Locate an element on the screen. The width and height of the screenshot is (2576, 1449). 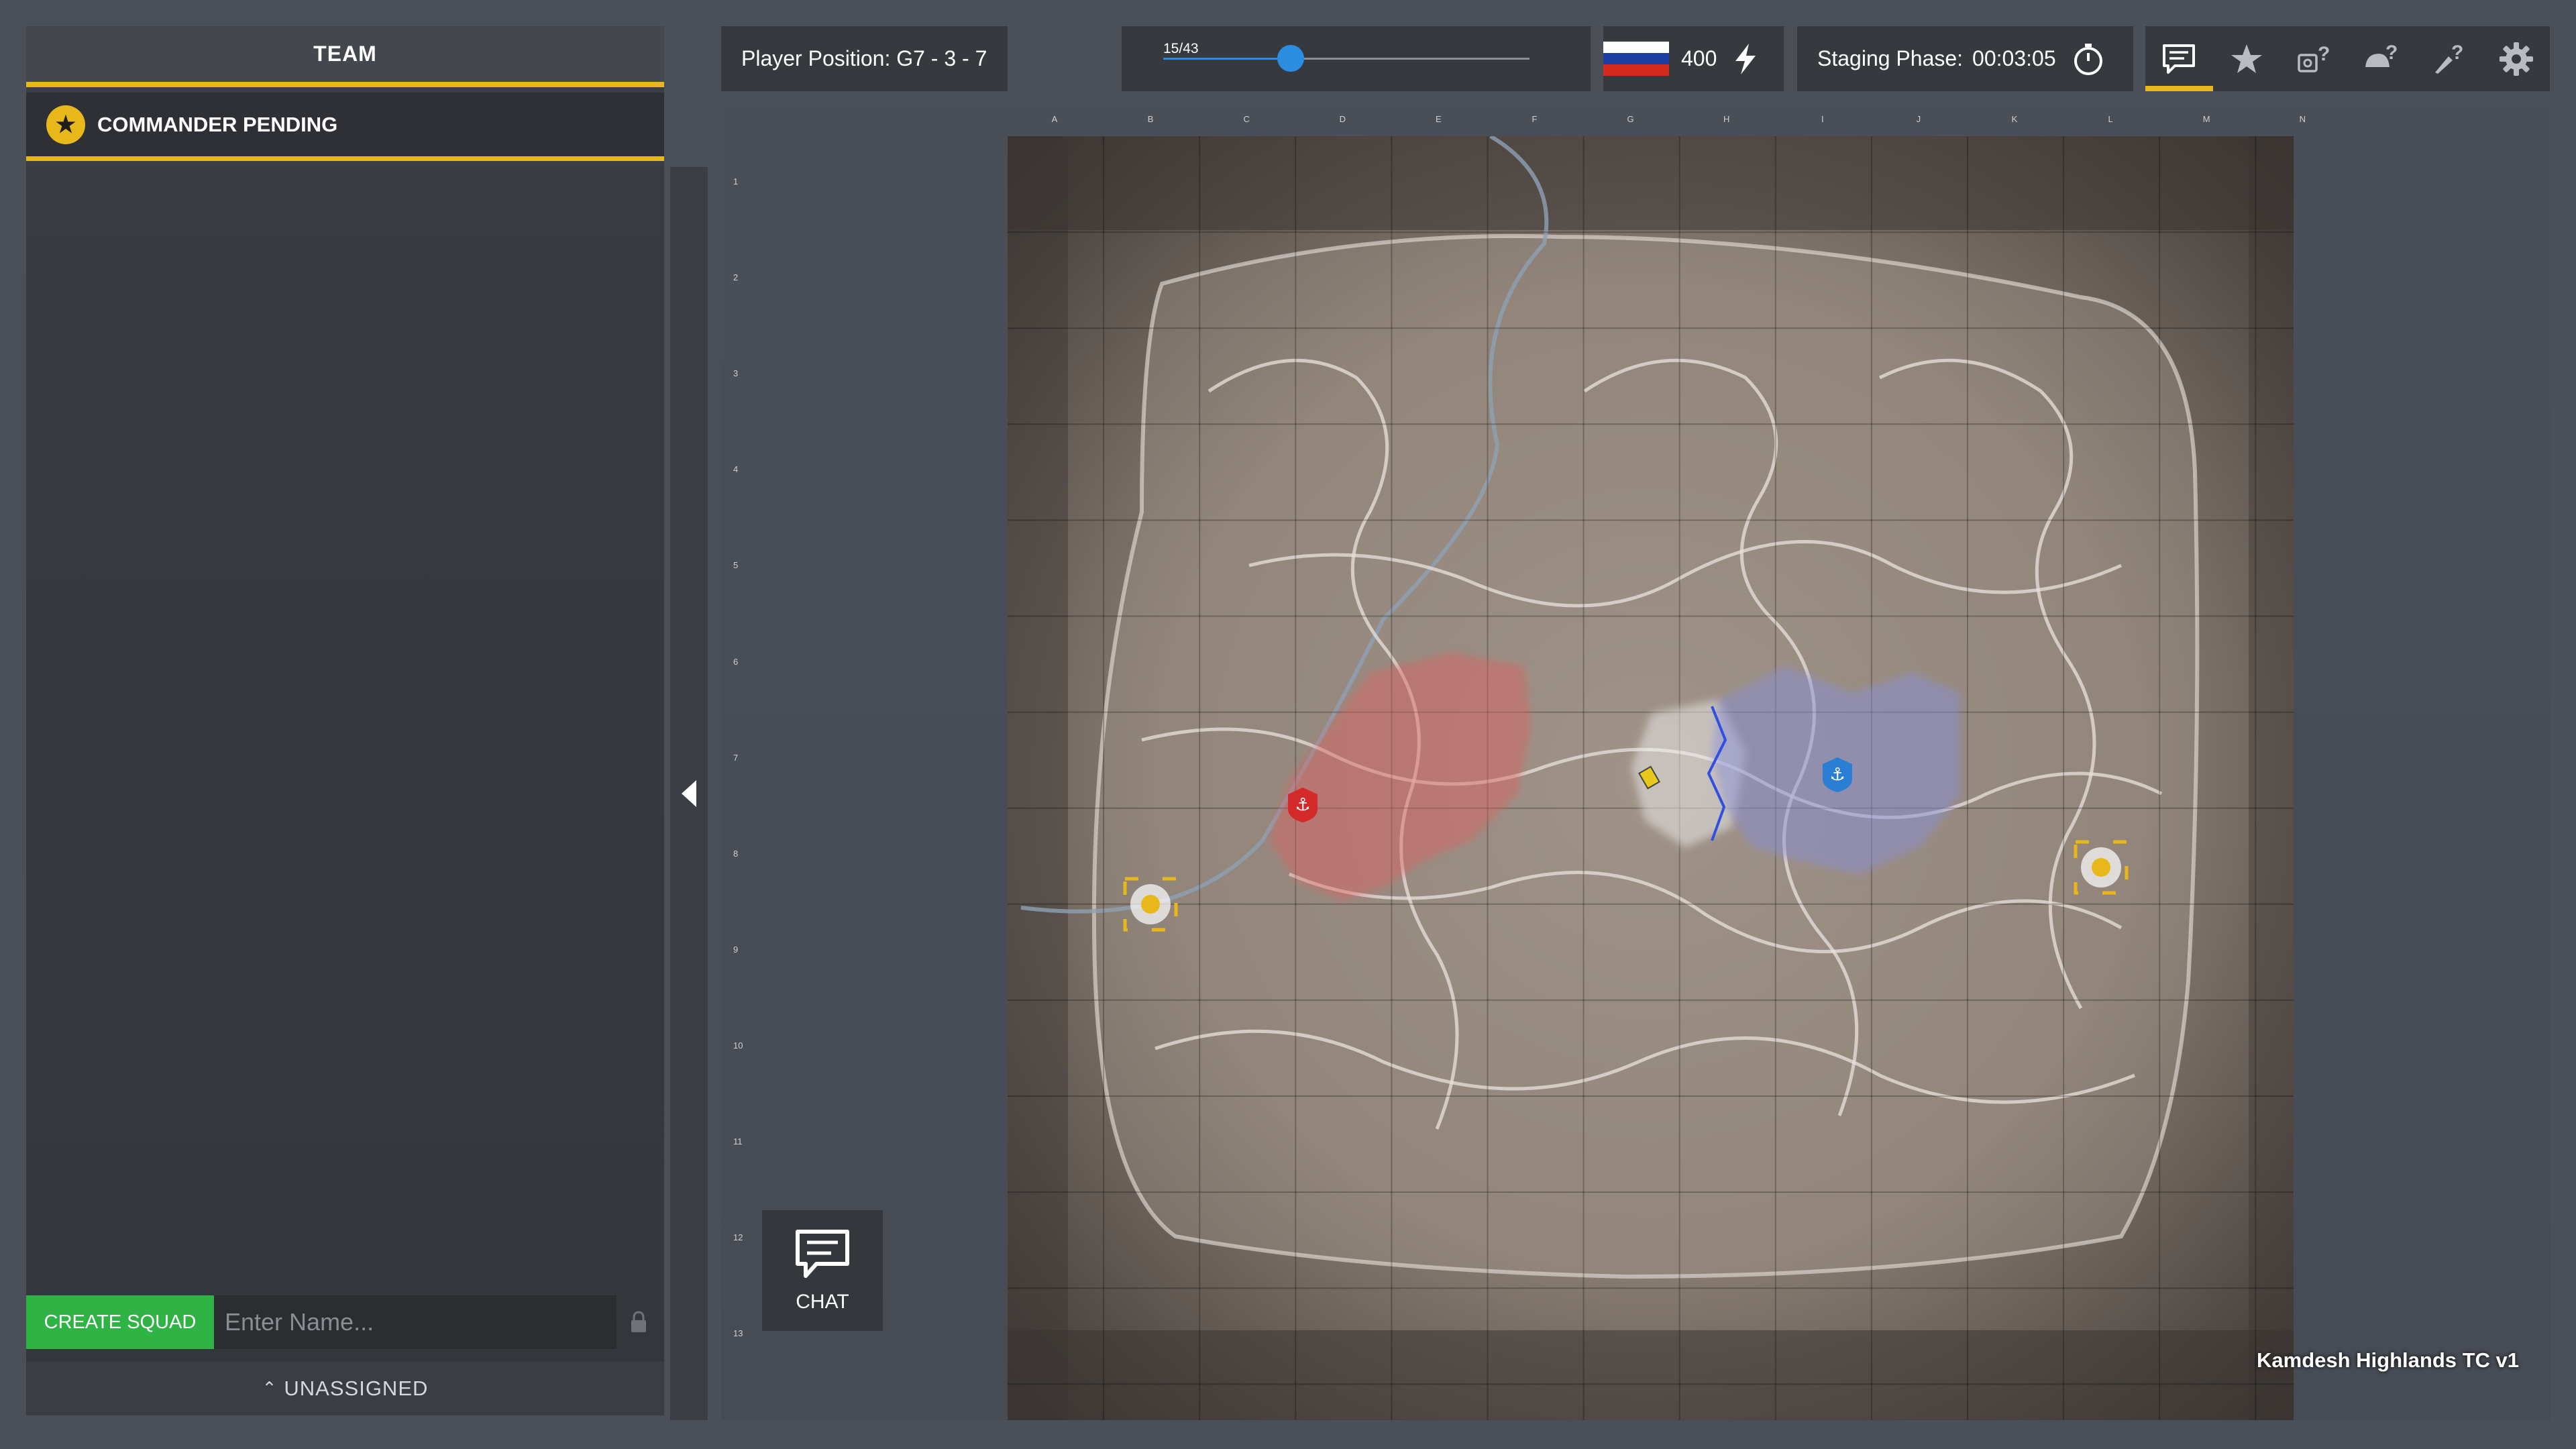
map-column-label: G is located at coordinates (1630, 119).